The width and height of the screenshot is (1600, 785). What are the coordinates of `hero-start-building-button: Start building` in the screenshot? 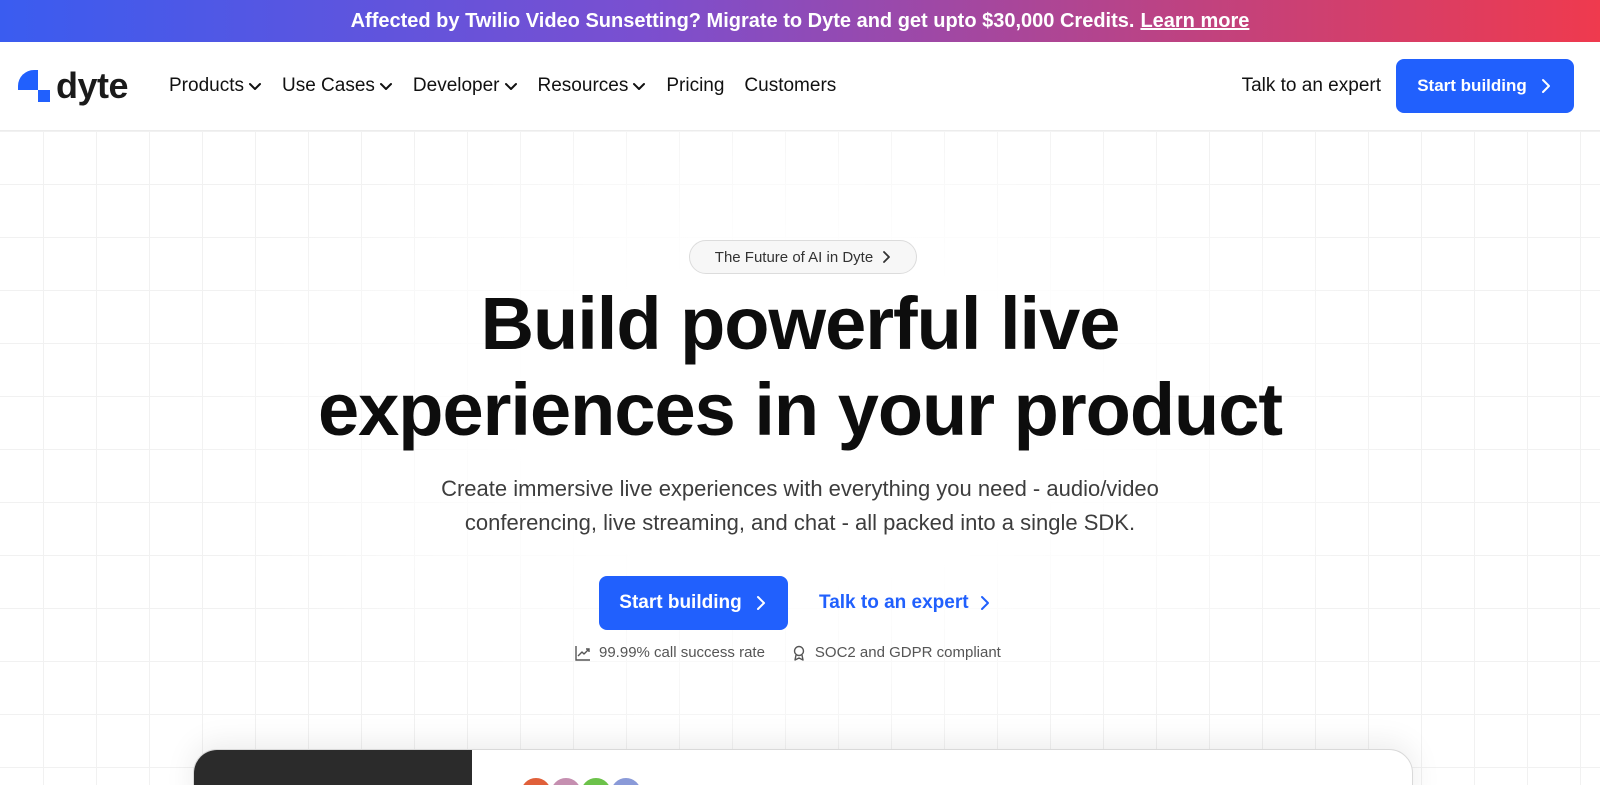 It's located at (693, 603).